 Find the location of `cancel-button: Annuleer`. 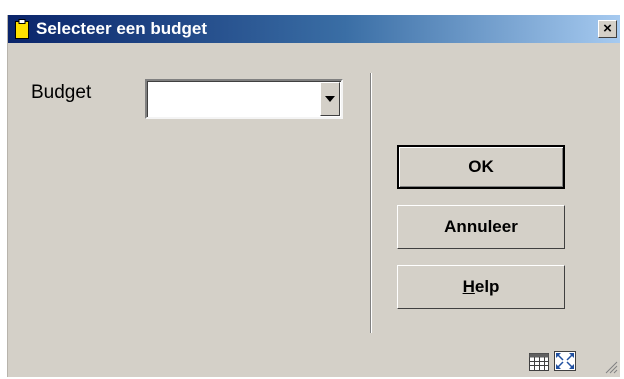

cancel-button: Annuleer is located at coordinates (481, 227).